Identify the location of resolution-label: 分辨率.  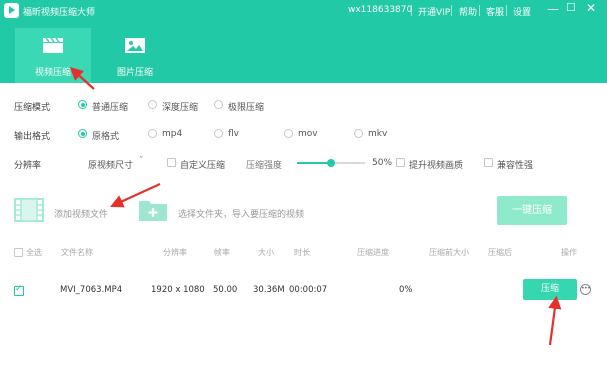
(28, 166).